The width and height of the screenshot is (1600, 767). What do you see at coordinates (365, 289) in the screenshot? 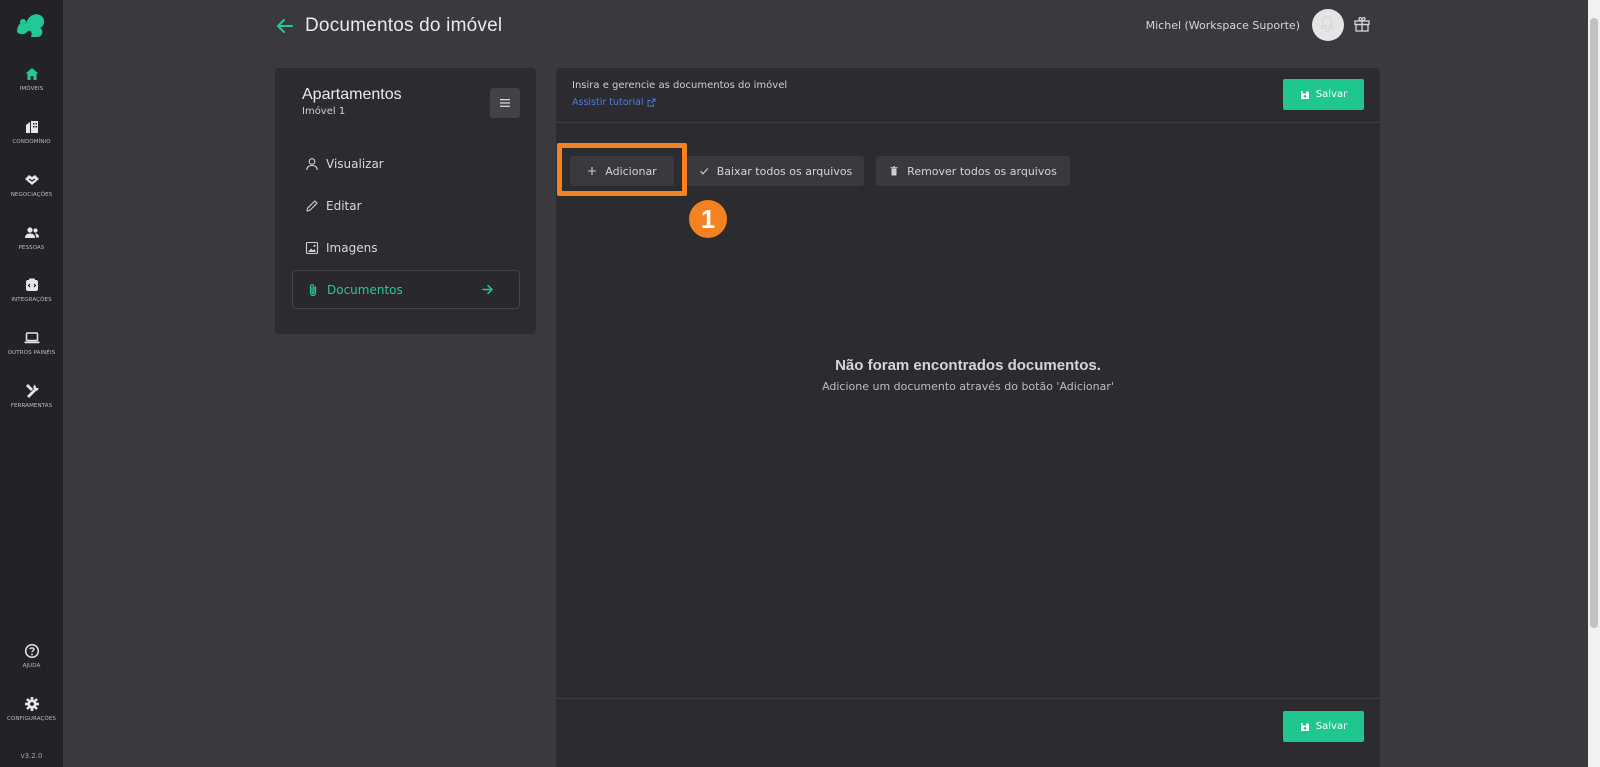
I see `sidebar-item-label: Documentos` at bounding box center [365, 289].